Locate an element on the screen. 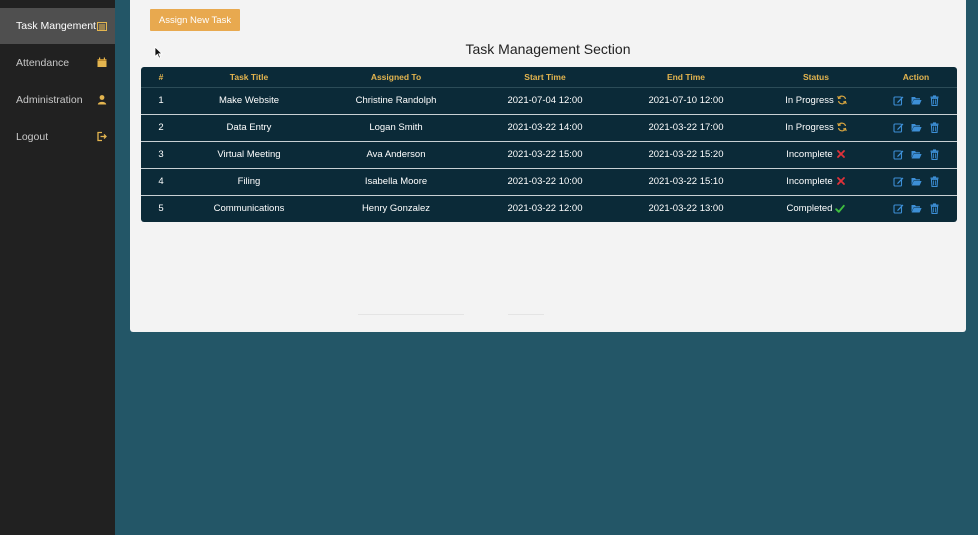 This screenshot has width=978, height=535. task-title: Make Website is located at coordinates (249, 101).